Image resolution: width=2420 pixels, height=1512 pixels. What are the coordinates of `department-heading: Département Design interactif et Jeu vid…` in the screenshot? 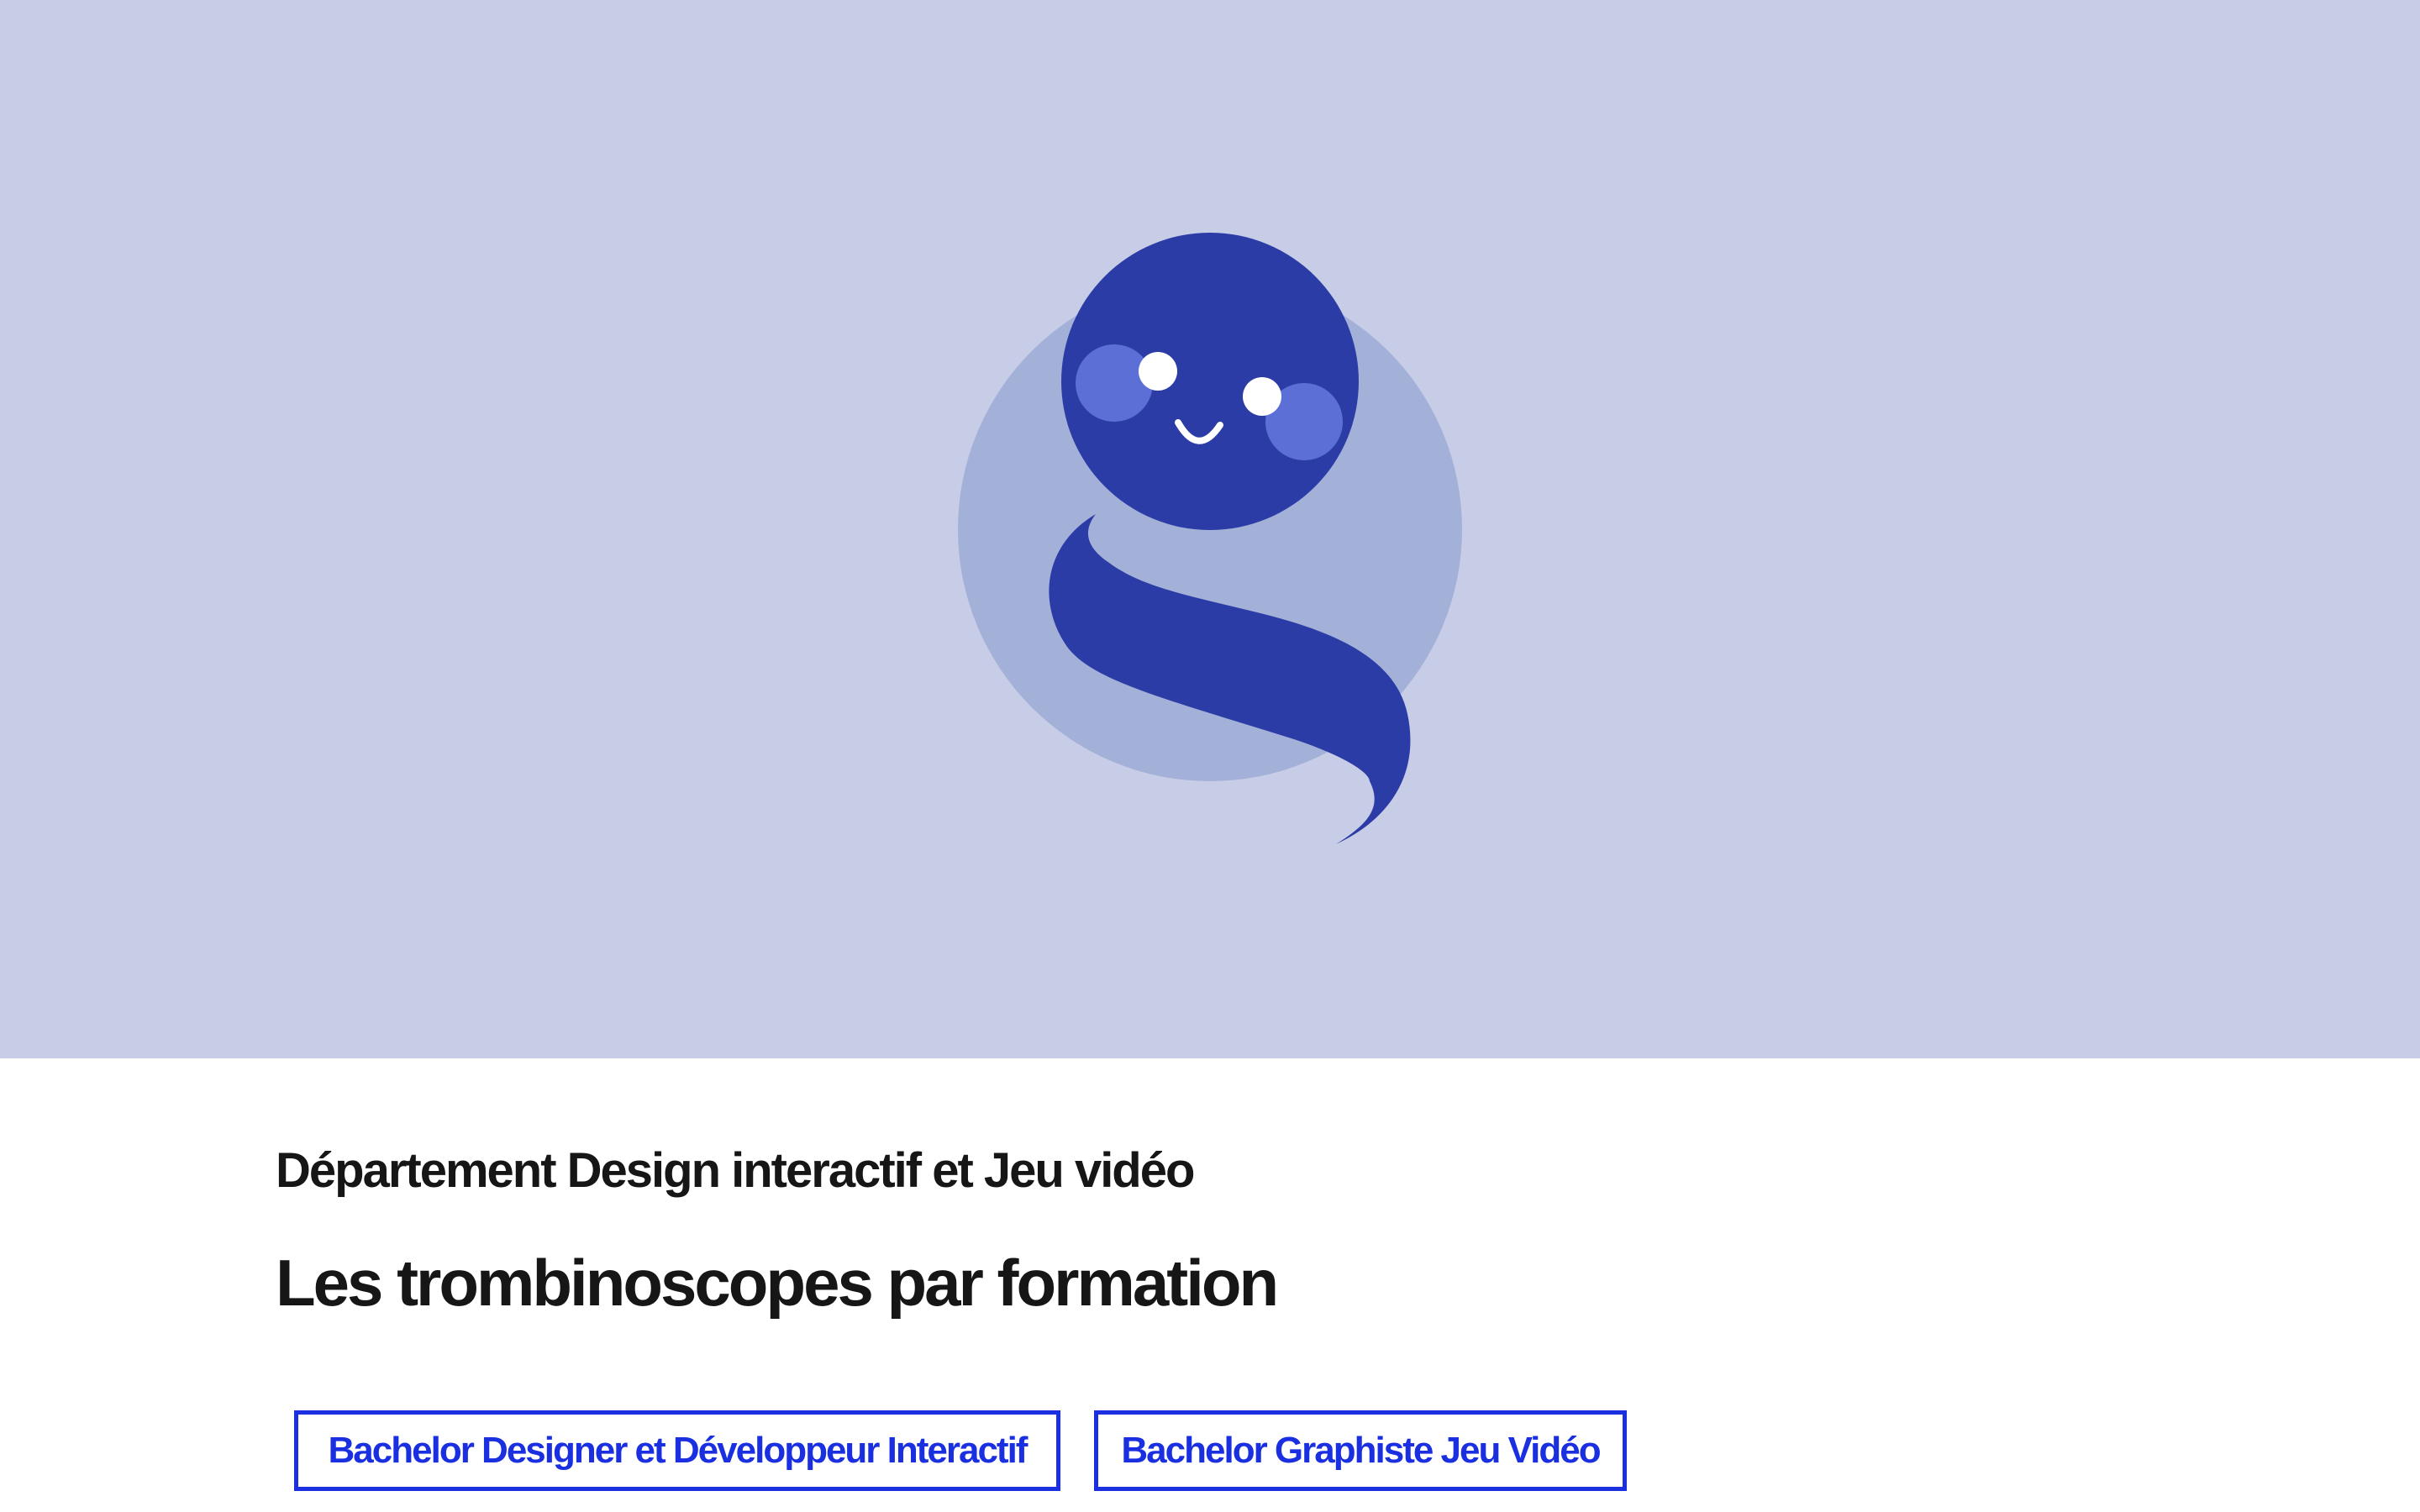 It's located at (735, 1170).